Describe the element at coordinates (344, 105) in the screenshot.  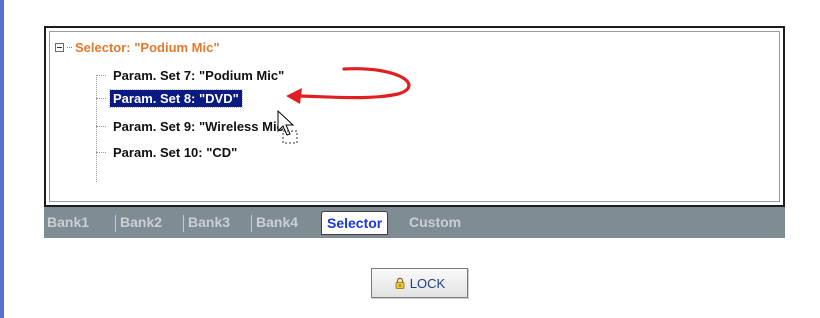
I see `drag-annotation-overlay` at that location.